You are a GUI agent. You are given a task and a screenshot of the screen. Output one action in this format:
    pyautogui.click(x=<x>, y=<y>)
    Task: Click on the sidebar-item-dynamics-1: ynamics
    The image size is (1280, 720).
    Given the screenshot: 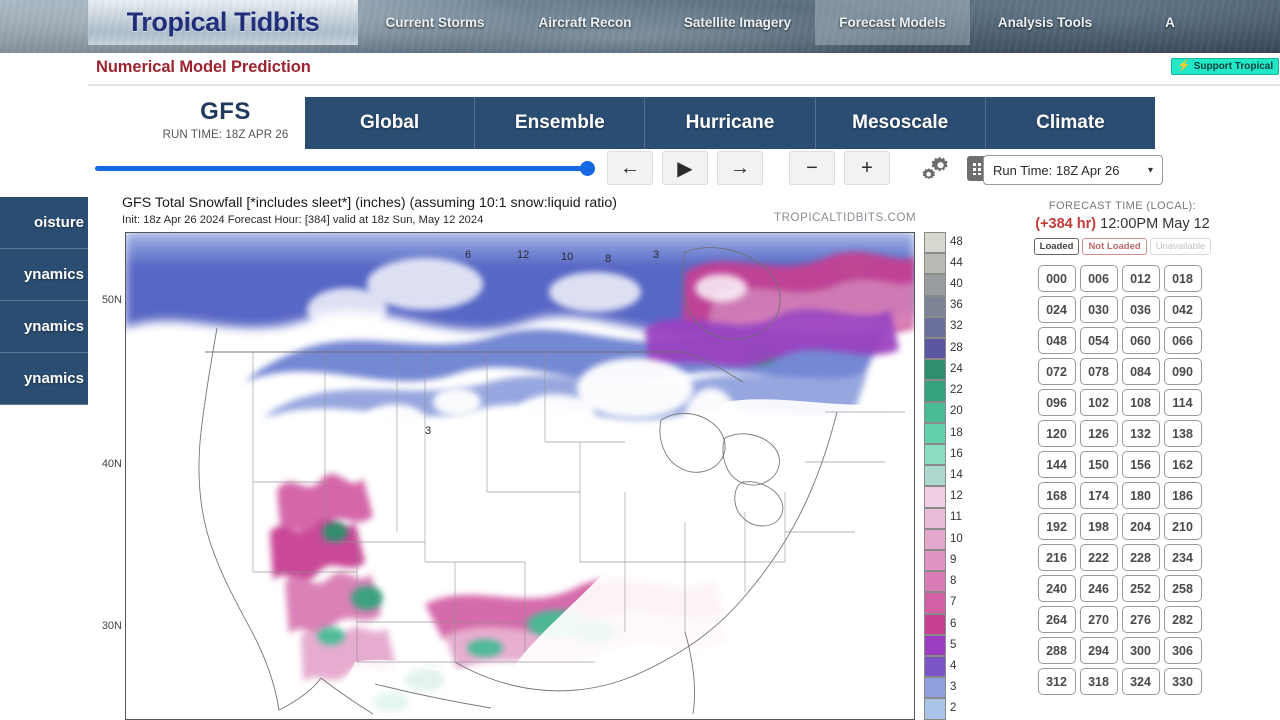 What is the action you would take?
    pyautogui.click(x=44, y=275)
    